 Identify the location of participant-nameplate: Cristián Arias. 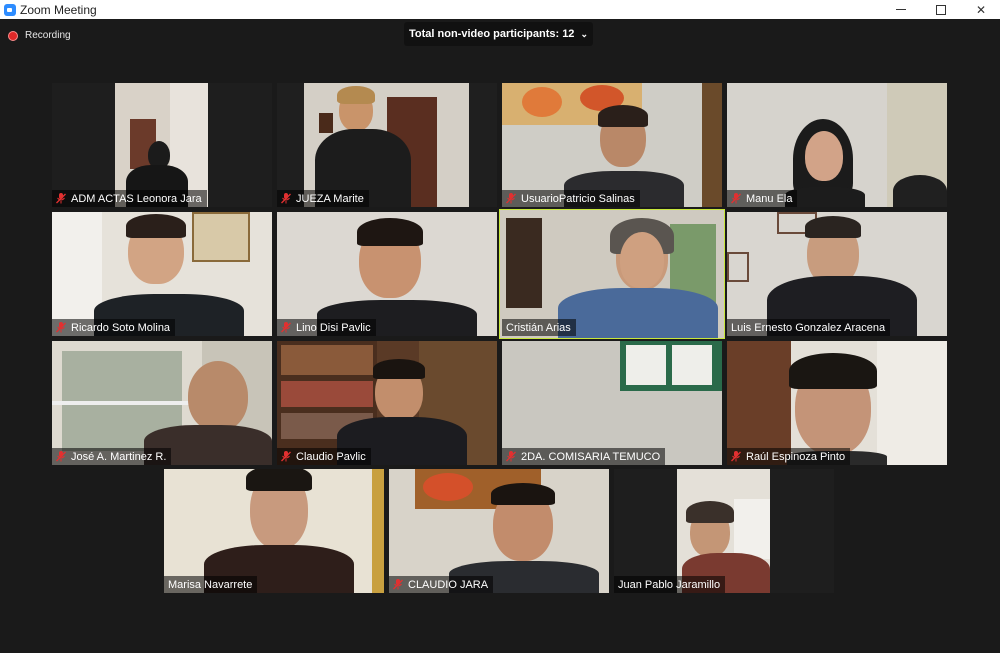
(539, 327).